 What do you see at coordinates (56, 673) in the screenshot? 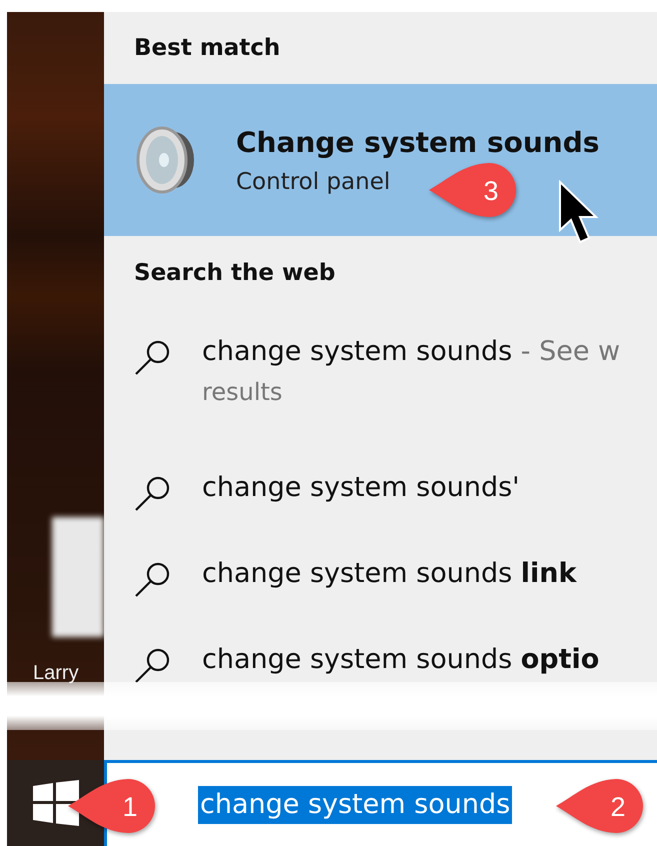
I see `desktop-icon-label: Larry` at bounding box center [56, 673].